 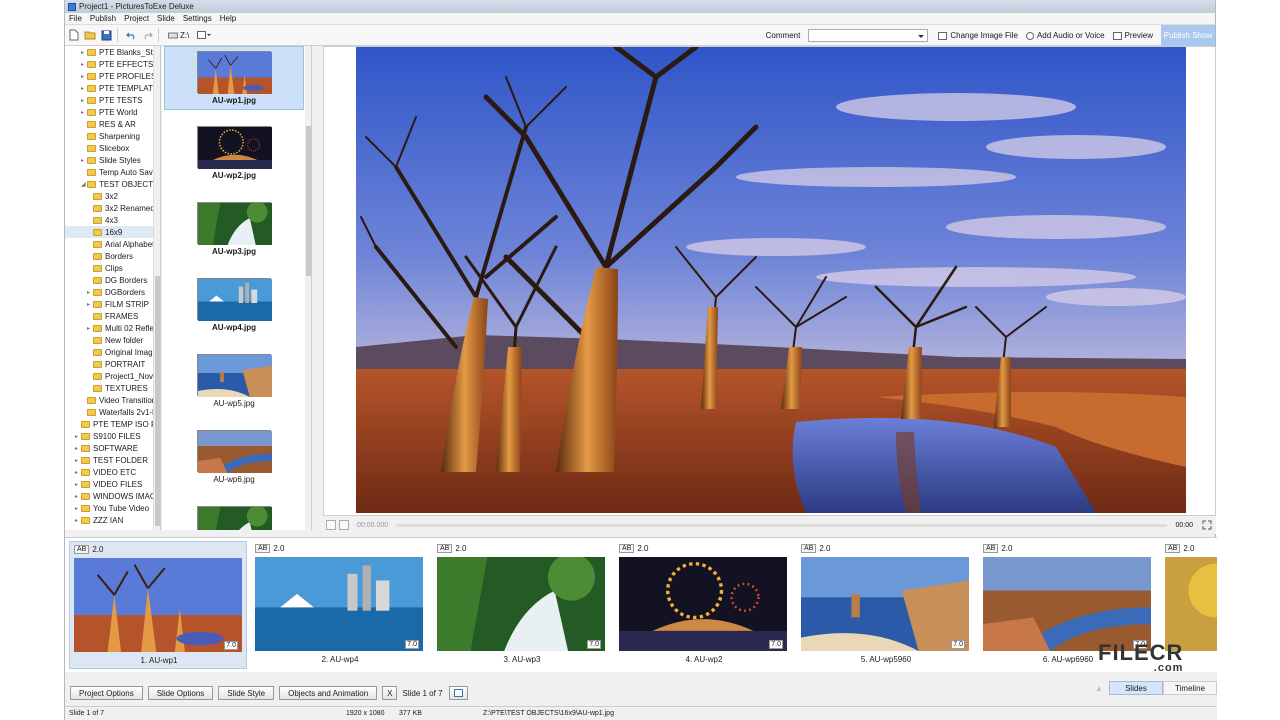 What do you see at coordinates (131, 35) in the screenshot?
I see `undo-icon` at bounding box center [131, 35].